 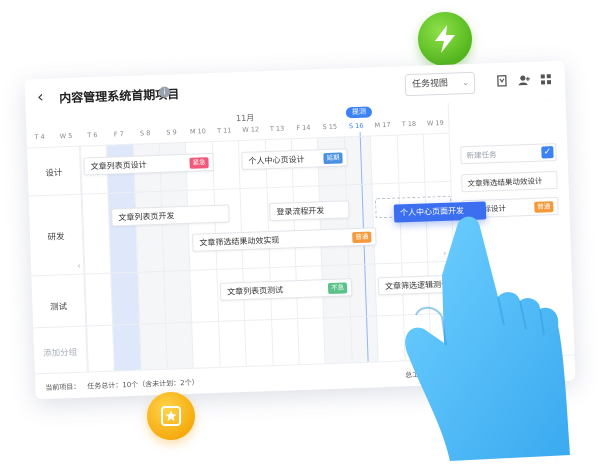 What do you see at coordinates (337, 288) in the screenshot?
I see `low-tag: 不急` at bounding box center [337, 288].